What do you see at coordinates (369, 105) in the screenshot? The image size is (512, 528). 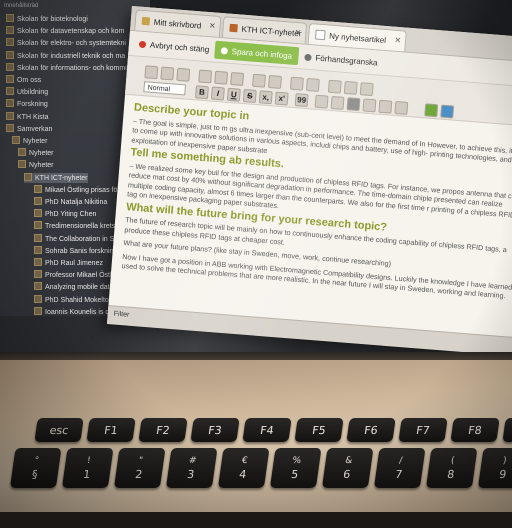 I see `align-center-icon` at bounding box center [369, 105].